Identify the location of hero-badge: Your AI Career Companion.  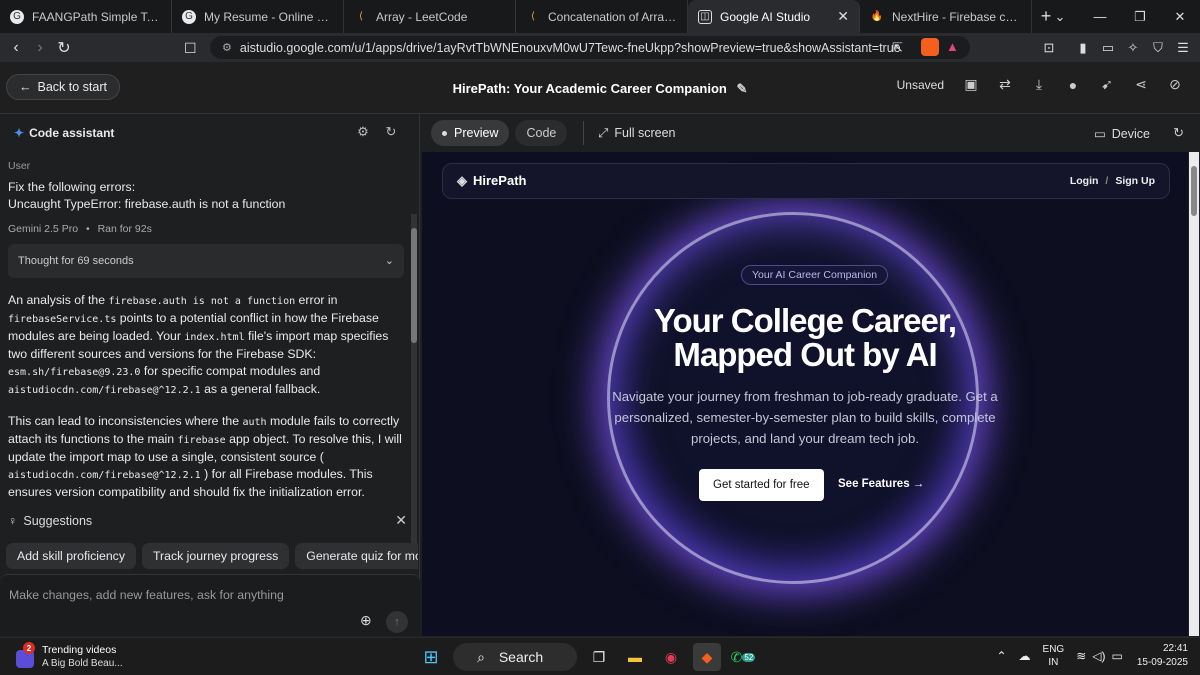
(815, 275).